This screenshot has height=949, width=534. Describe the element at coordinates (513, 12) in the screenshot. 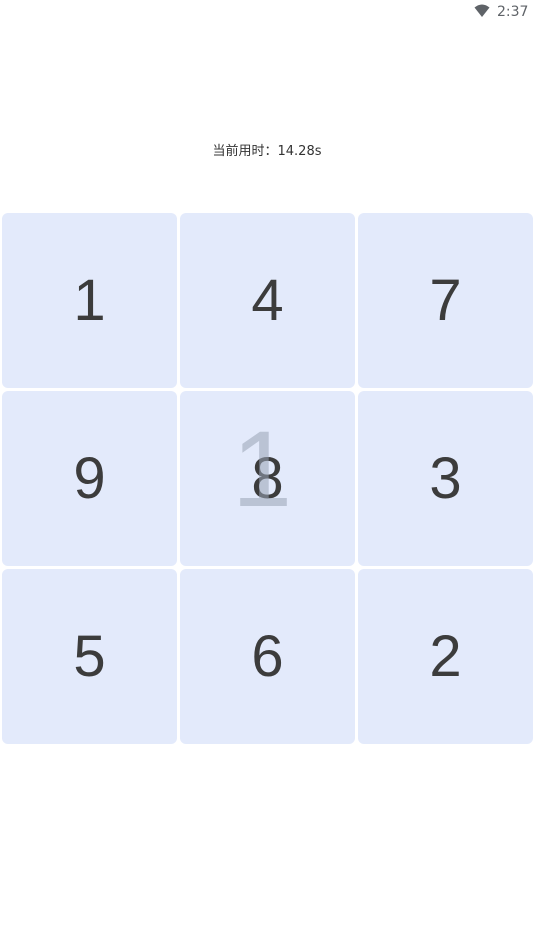

I see `status-time: 2:37` at that location.